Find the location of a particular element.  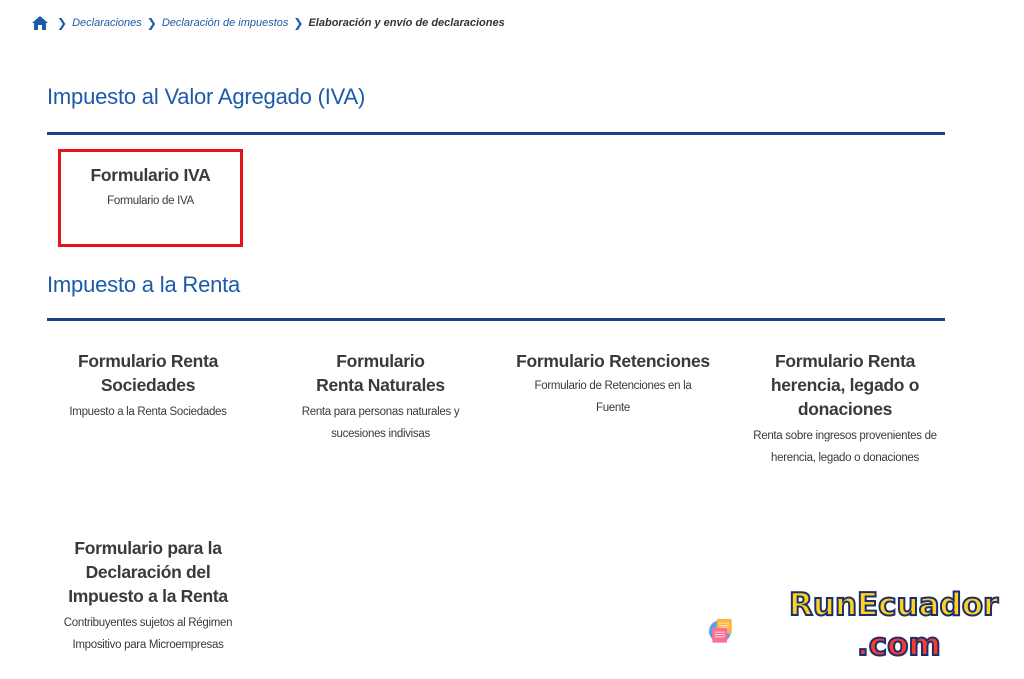

home-icon is located at coordinates (40, 23).